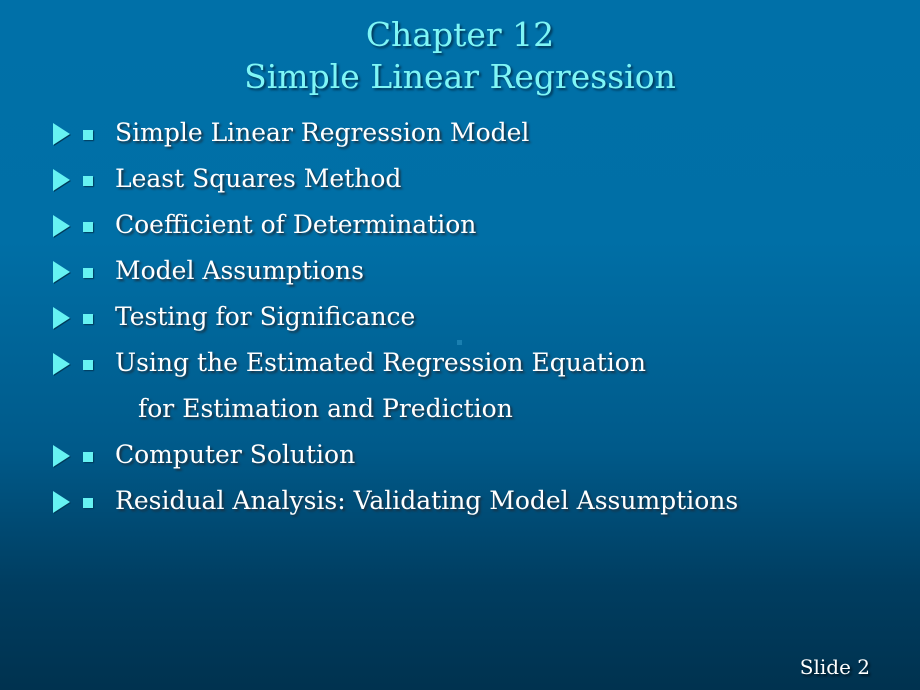  I want to click on list-item-label: Coefficient of Determination, so click(296, 224).